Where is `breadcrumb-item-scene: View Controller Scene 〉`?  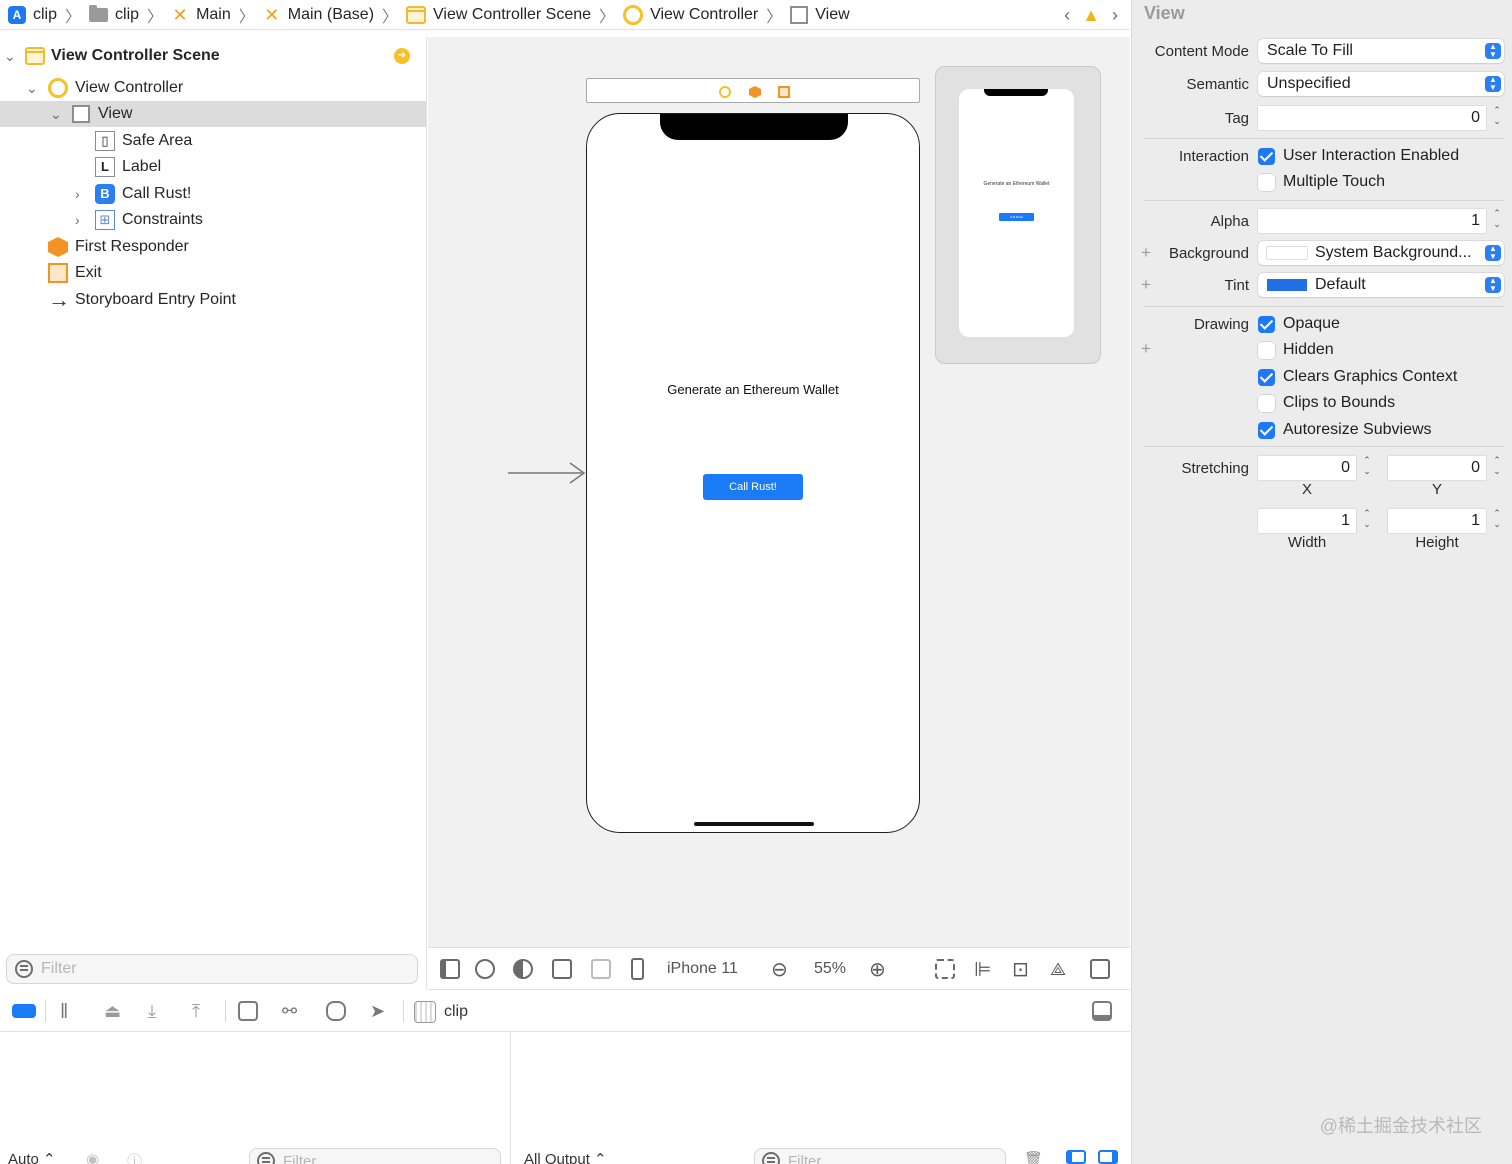 breadcrumb-item-scene: View Controller Scene 〉 is located at coordinates (506, 15).